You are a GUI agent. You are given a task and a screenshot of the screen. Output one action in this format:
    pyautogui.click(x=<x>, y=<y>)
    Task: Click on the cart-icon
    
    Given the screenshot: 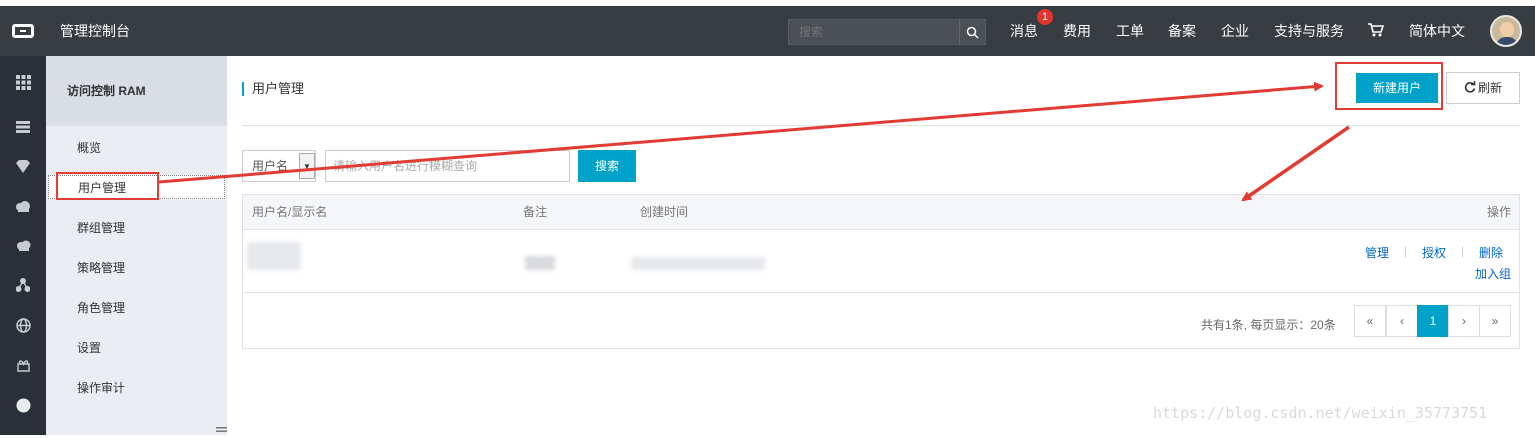 What is the action you would take?
    pyautogui.click(x=1376, y=31)
    